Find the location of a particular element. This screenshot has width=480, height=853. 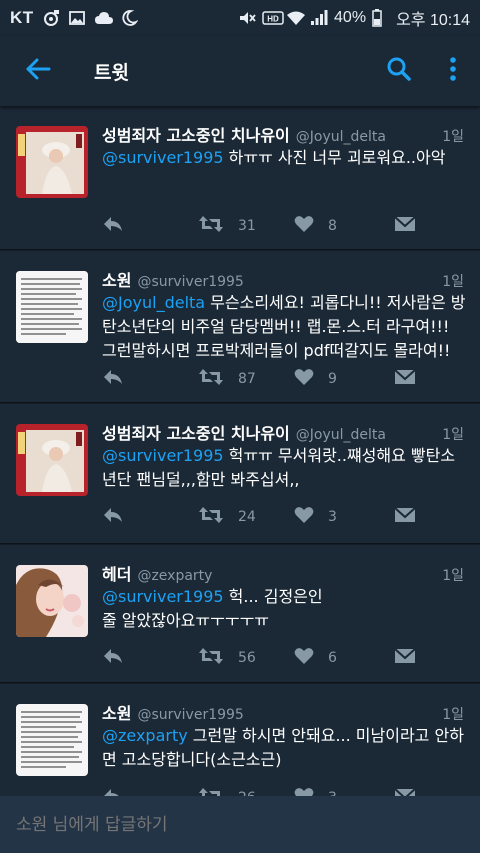

hd-icon: HD is located at coordinates (273, 18).